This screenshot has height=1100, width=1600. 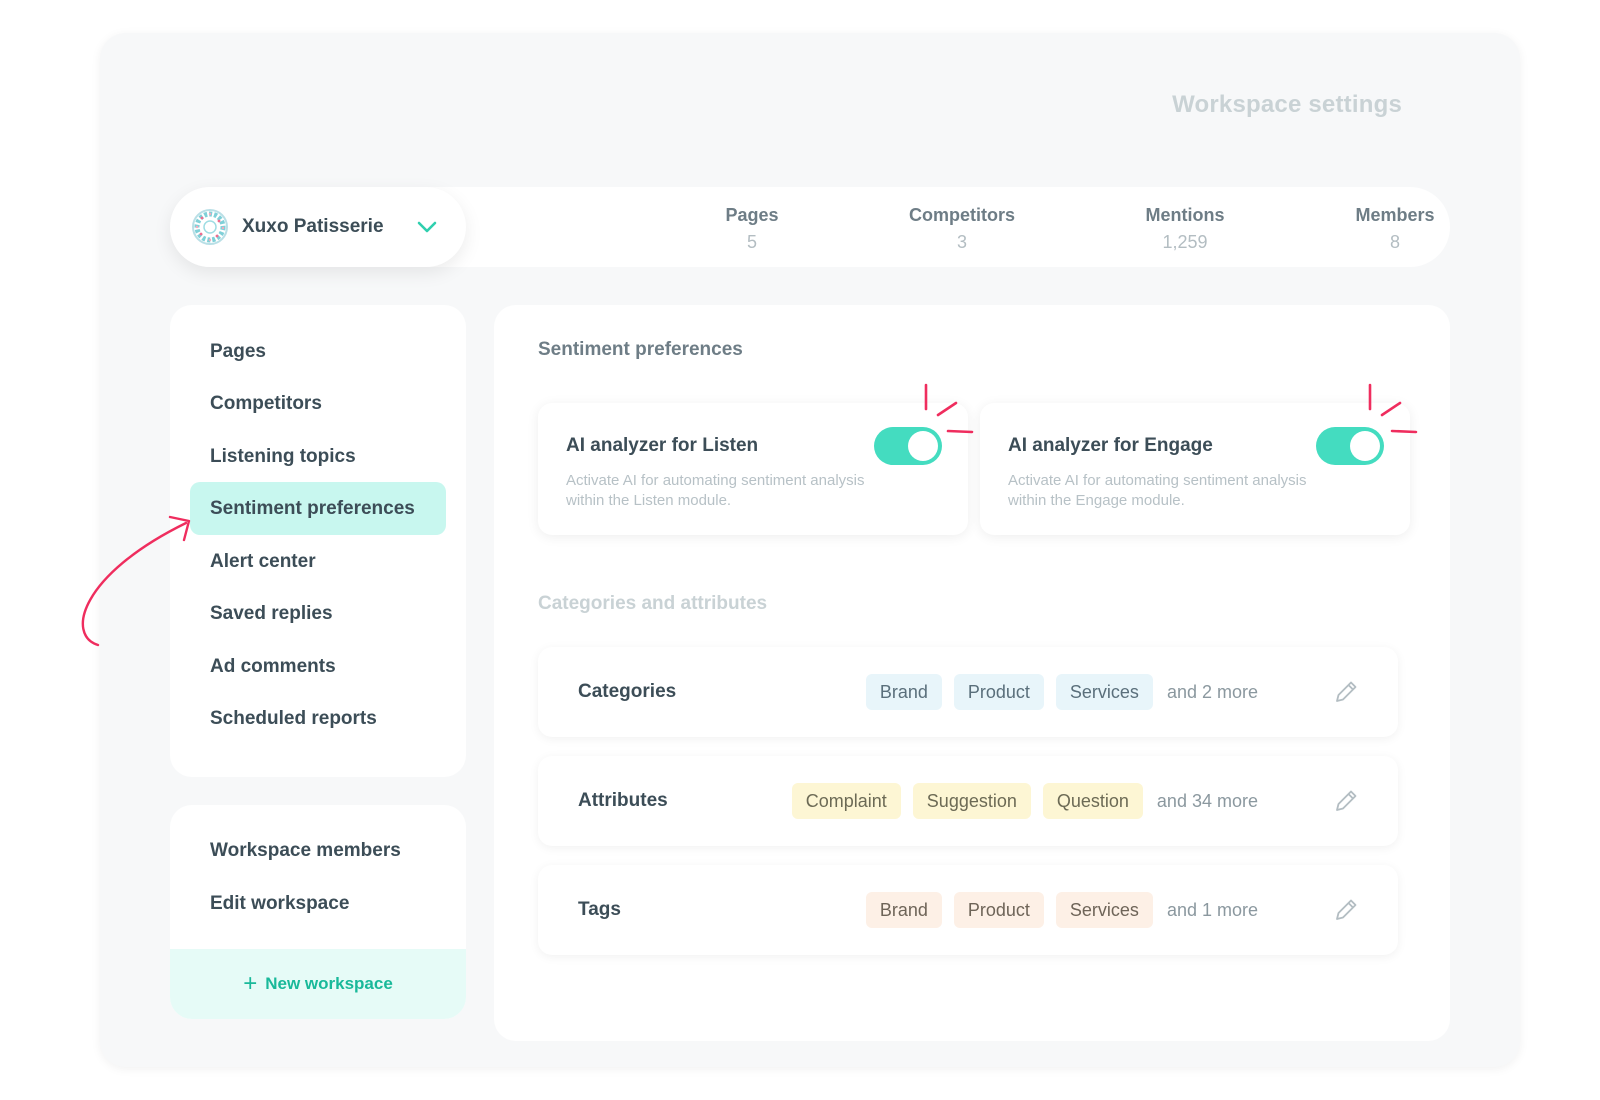 I want to click on stat-value: 5, so click(x=751, y=242).